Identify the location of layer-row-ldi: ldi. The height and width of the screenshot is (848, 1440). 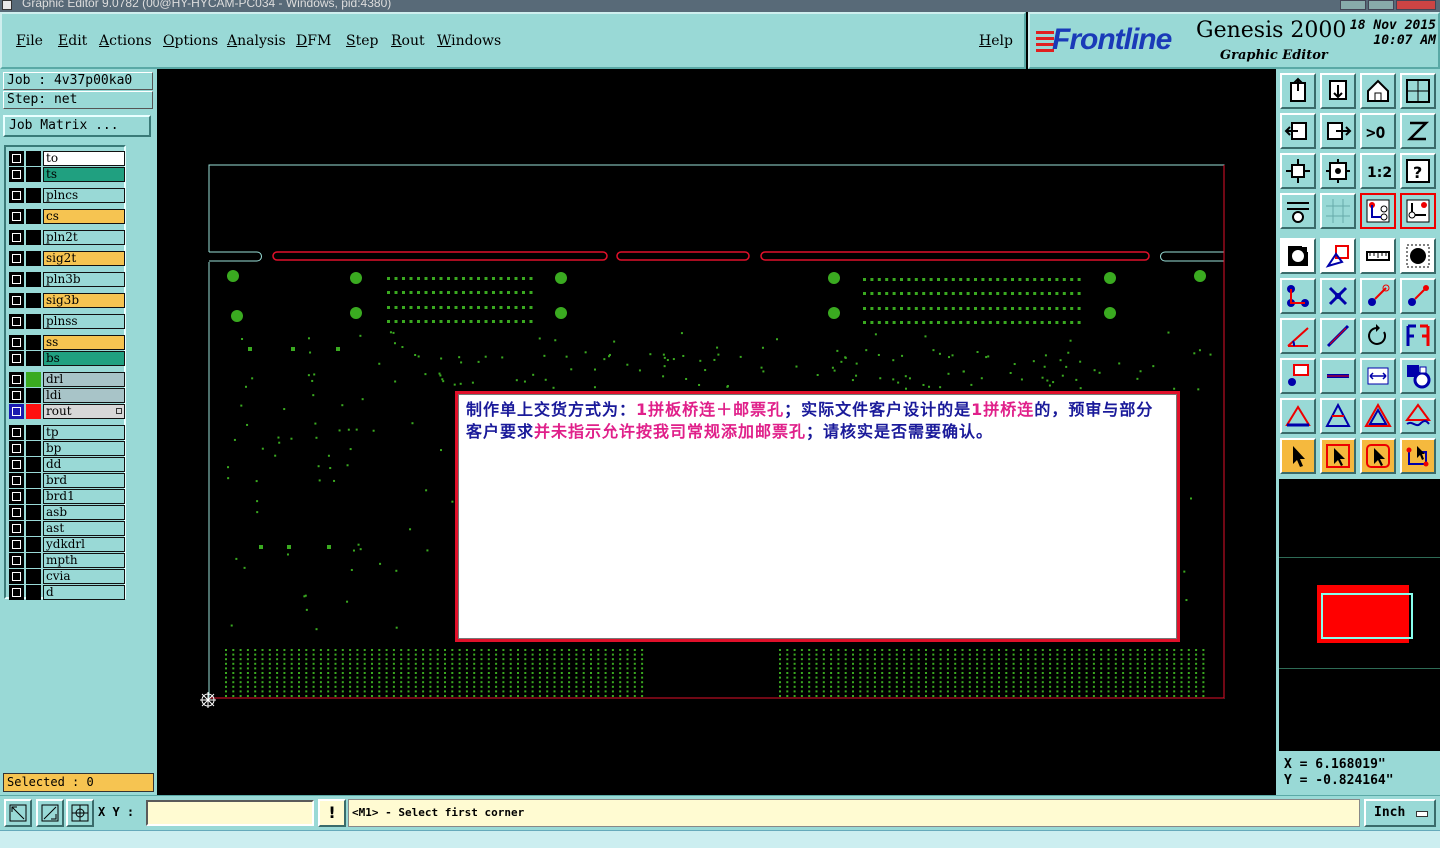
(67, 395).